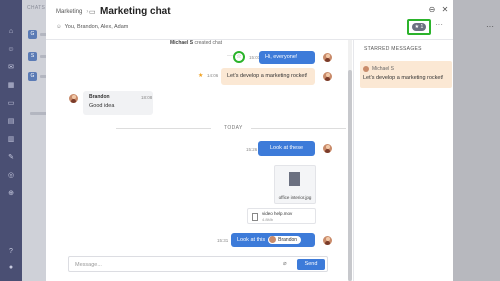 The width and height of the screenshot is (500, 281). Describe the element at coordinates (96, 27) in the screenshot. I see `members-text: You, Brandon, Alex, Adam` at that location.